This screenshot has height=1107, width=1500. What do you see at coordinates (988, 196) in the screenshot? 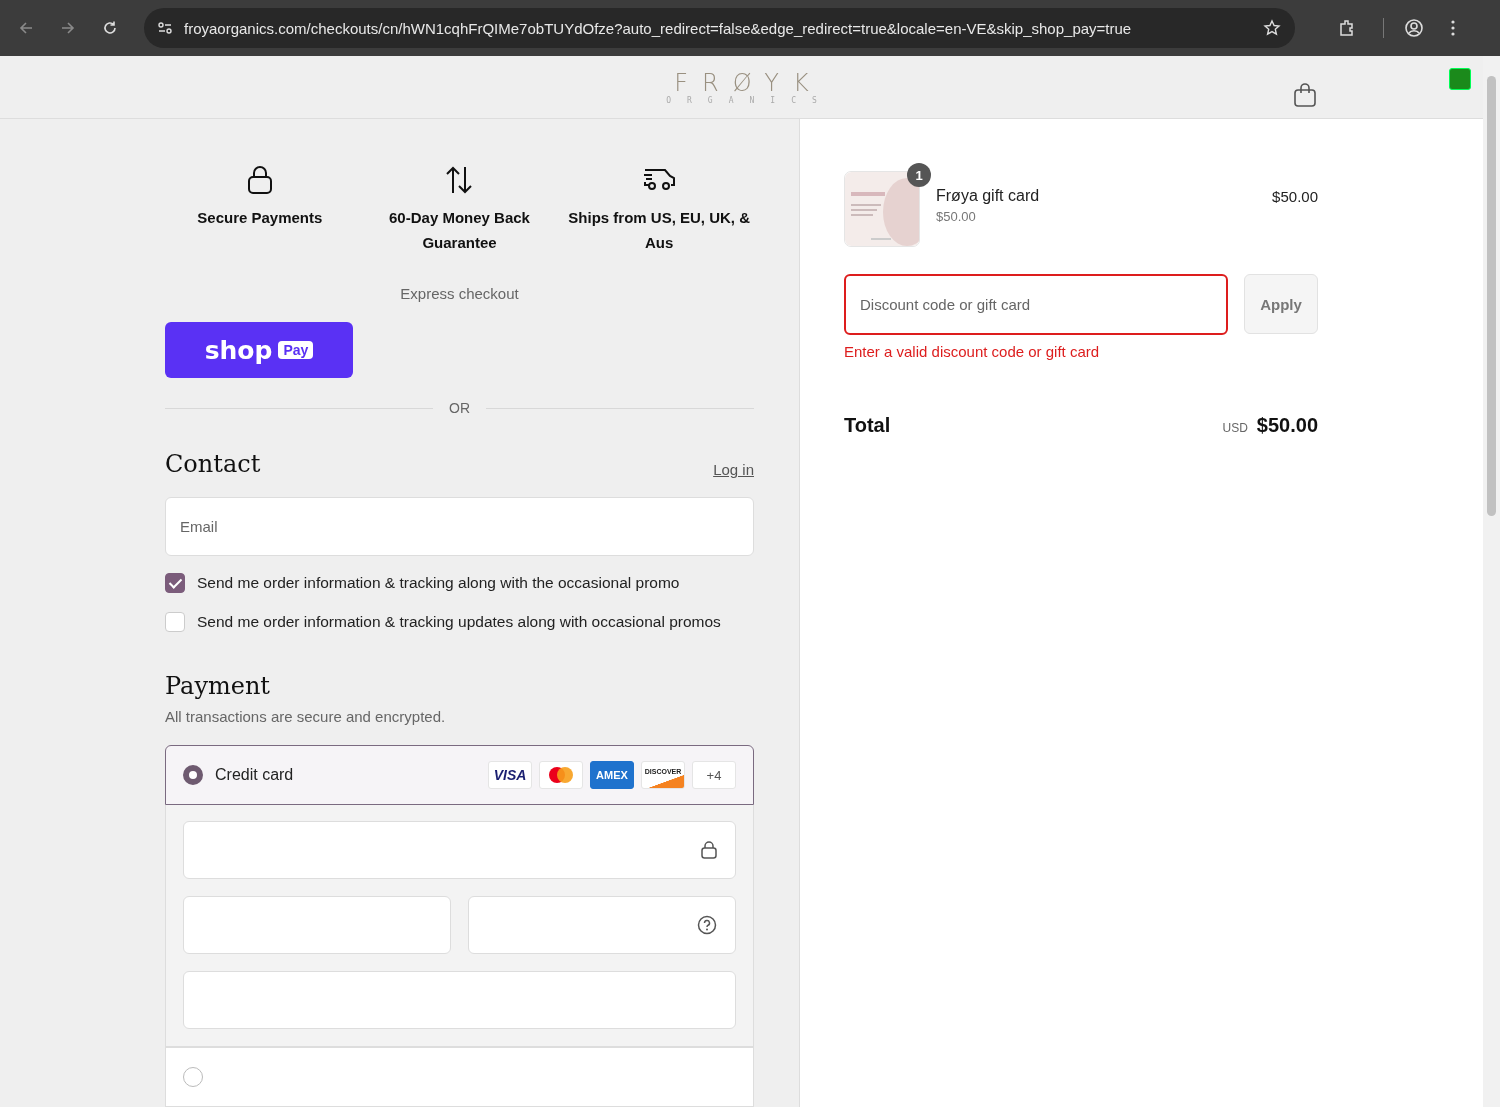
I see `product-name: Frøya gift card` at bounding box center [988, 196].